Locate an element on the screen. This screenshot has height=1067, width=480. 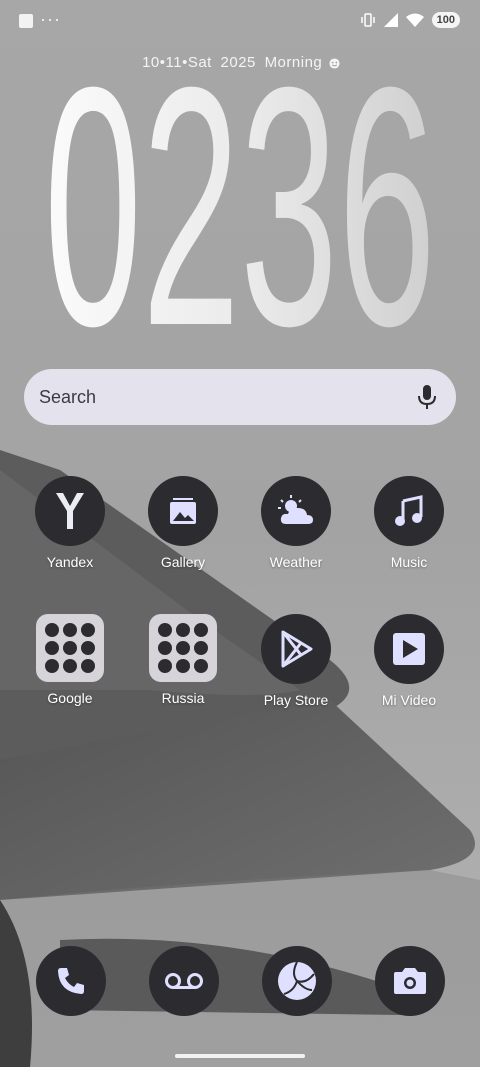
phone-icon is located at coordinates (71, 981).